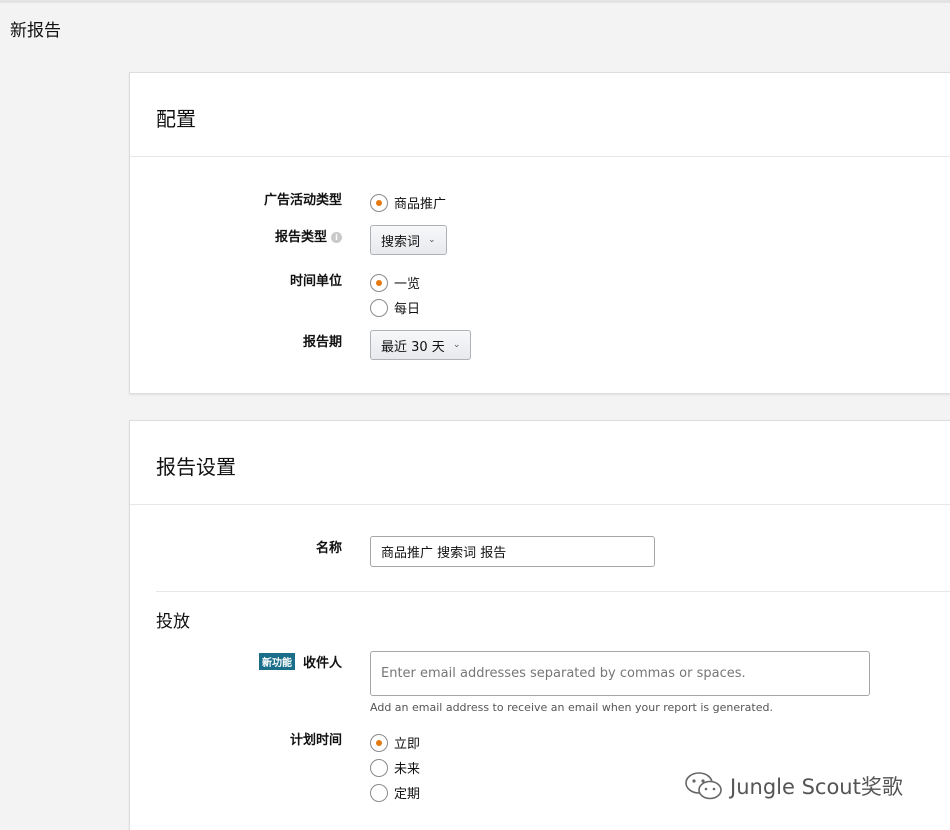 The width and height of the screenshot is (950, 830). I want to click on report-settings-header: 报告设置, so click(540, 463).